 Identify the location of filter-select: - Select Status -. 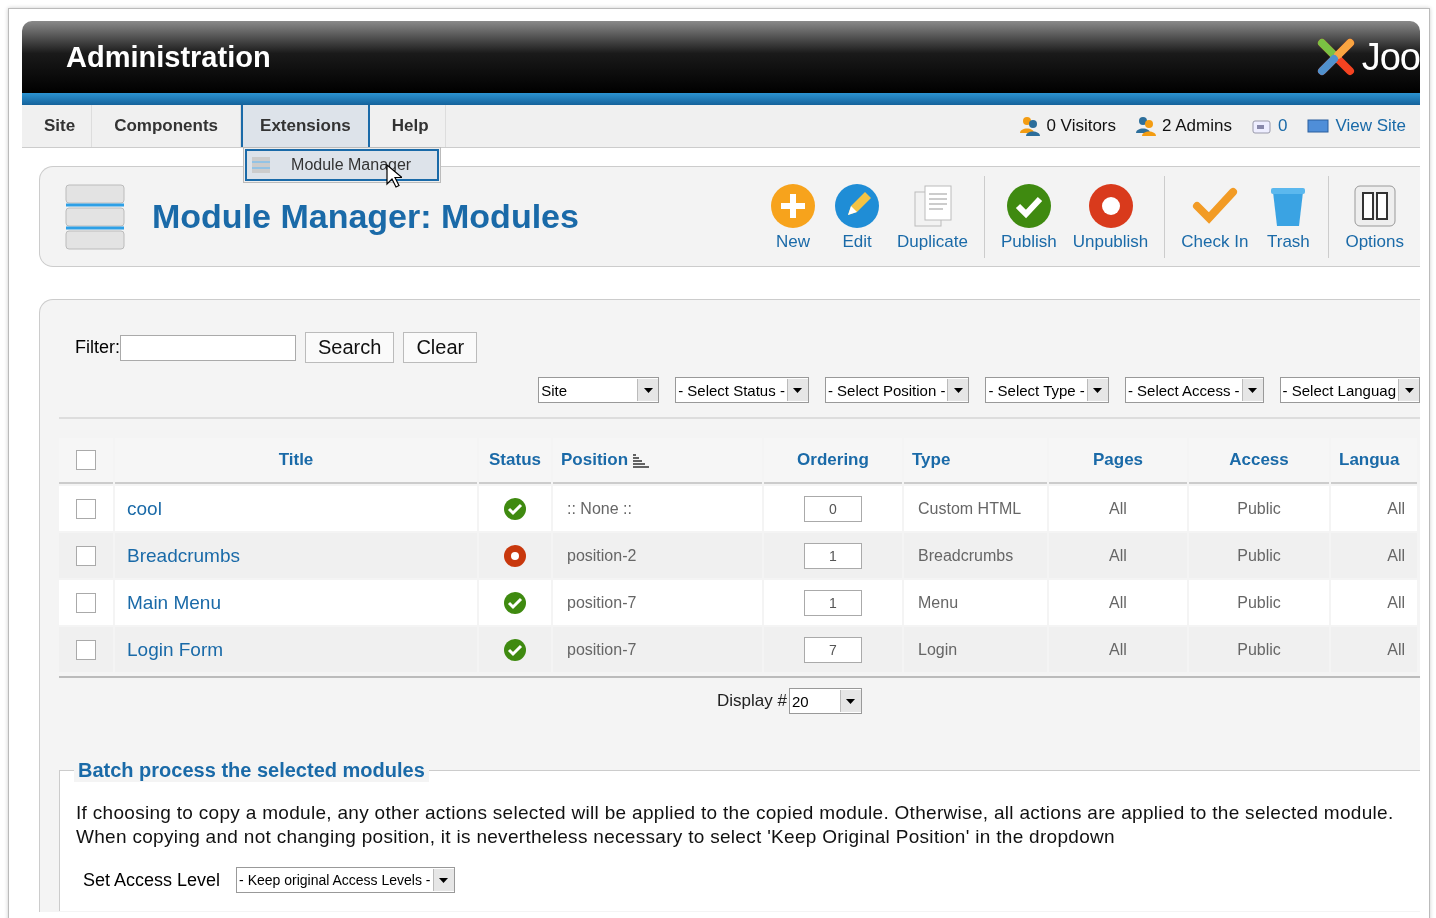
(742, 390).